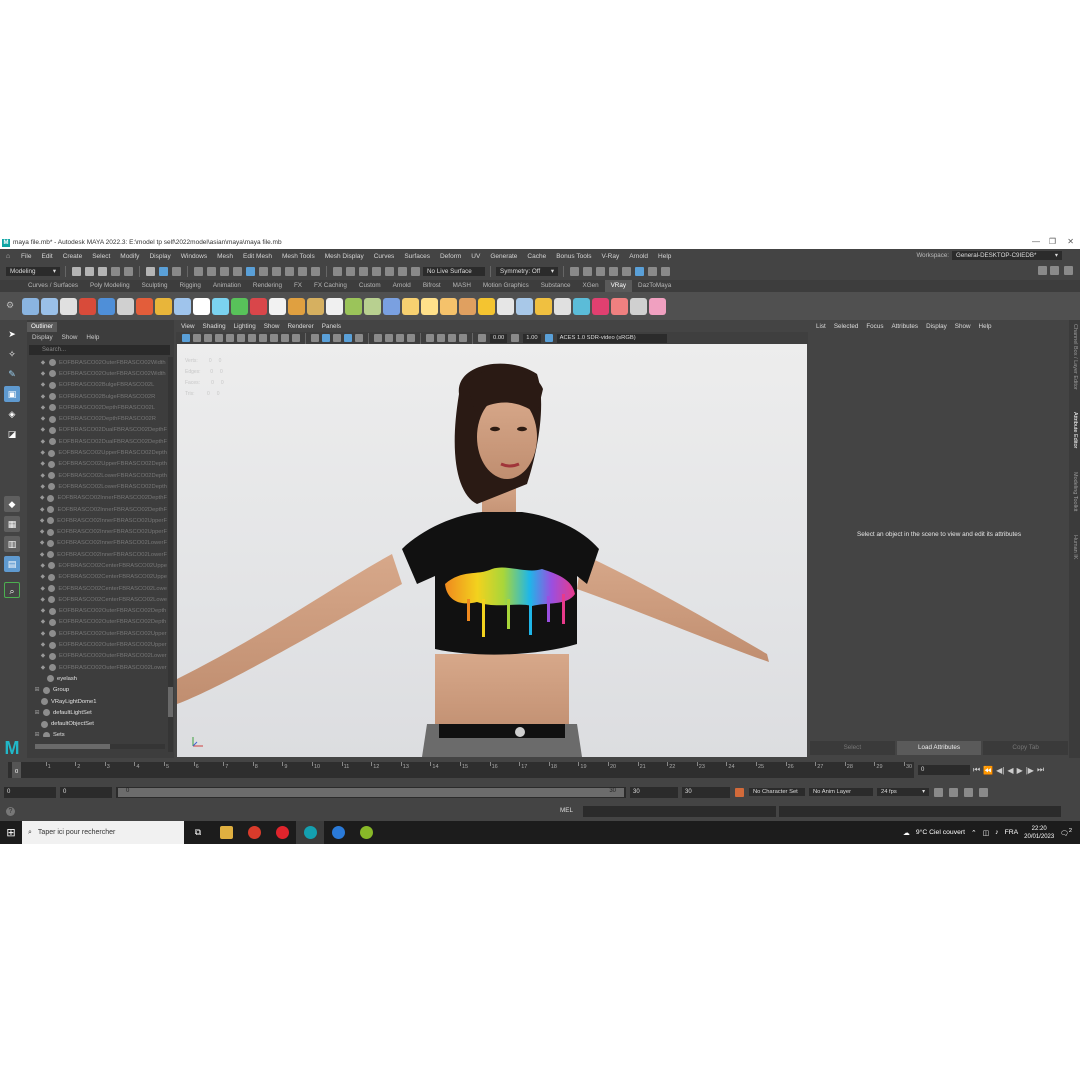 This screenshot has width=1080, height=1080. I want to click on weather-icon: ☁, so click(906, 833).